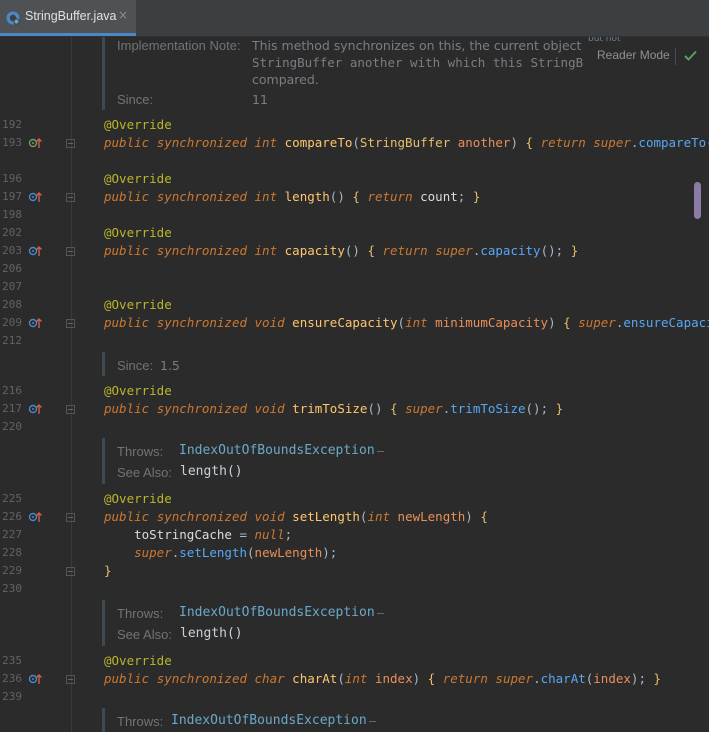 Image resolution: width=709 pixels, height=732 pixels. Describe the element at coordinates (12, 304) in the screenshot. I see `line-number: 208` at that location.